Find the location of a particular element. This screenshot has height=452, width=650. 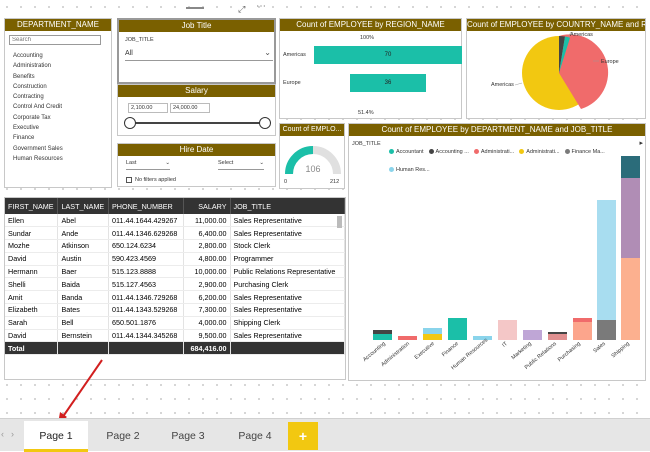

funnel-bar: 70 is located at coordinates (388, 55).